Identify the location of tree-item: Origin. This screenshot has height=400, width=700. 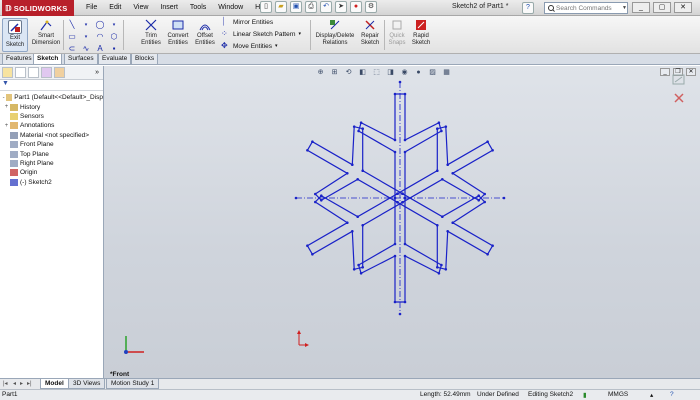
(51, 172).